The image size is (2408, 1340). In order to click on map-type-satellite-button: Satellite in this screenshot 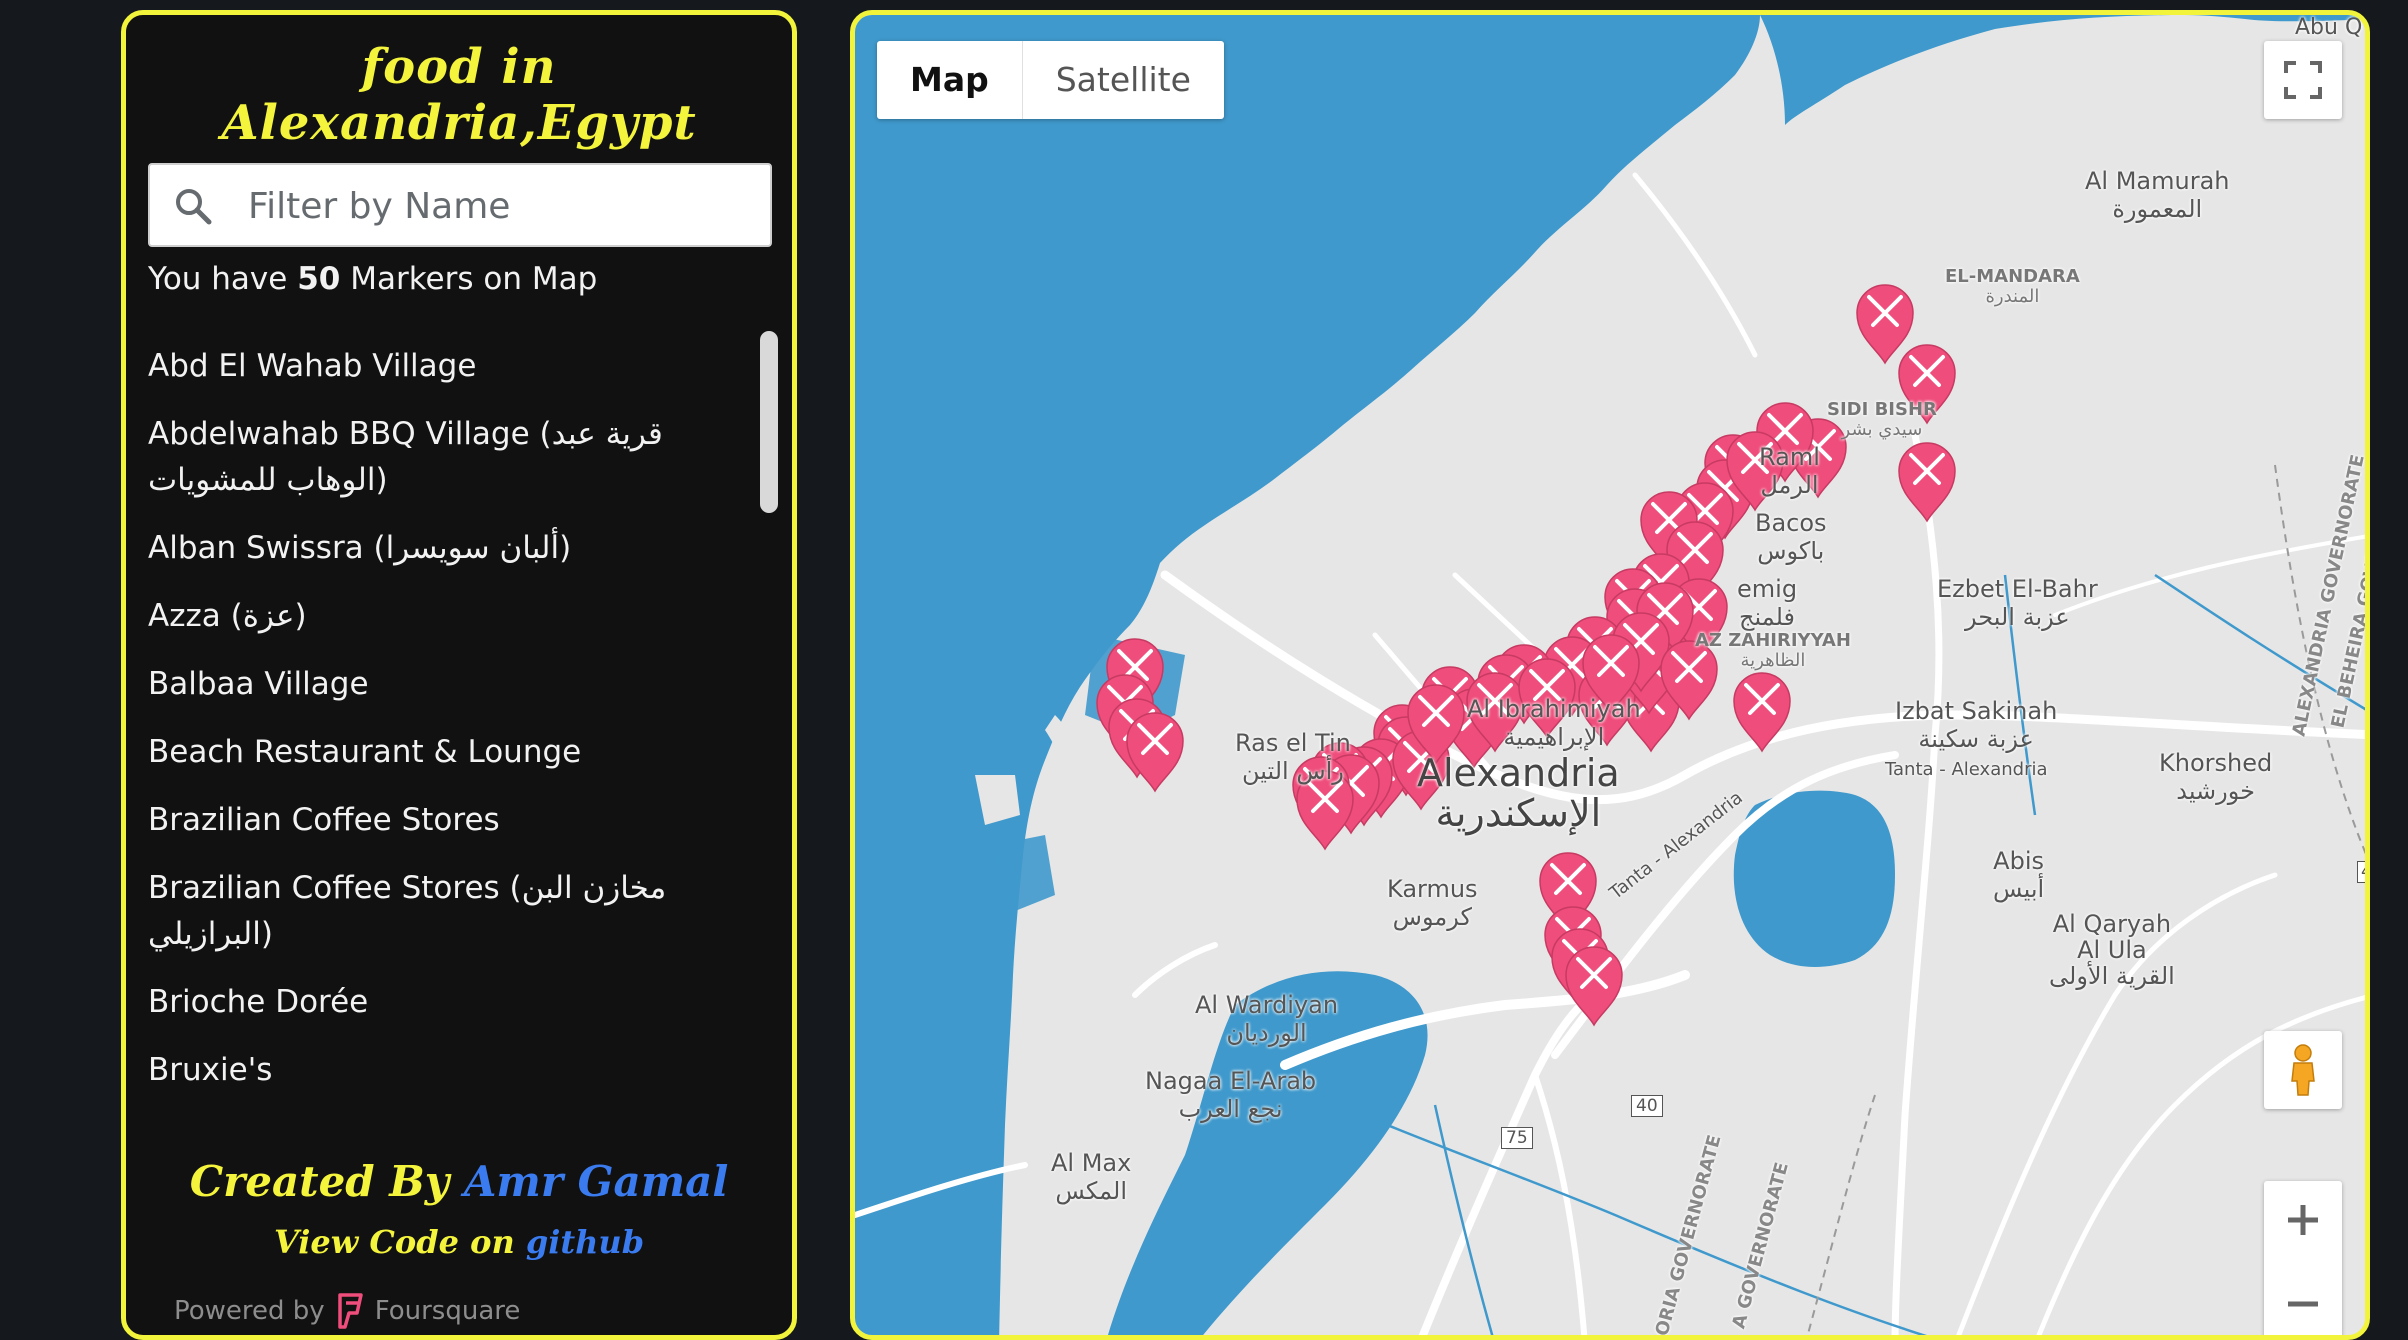, I will do `click(1123, 80)`.